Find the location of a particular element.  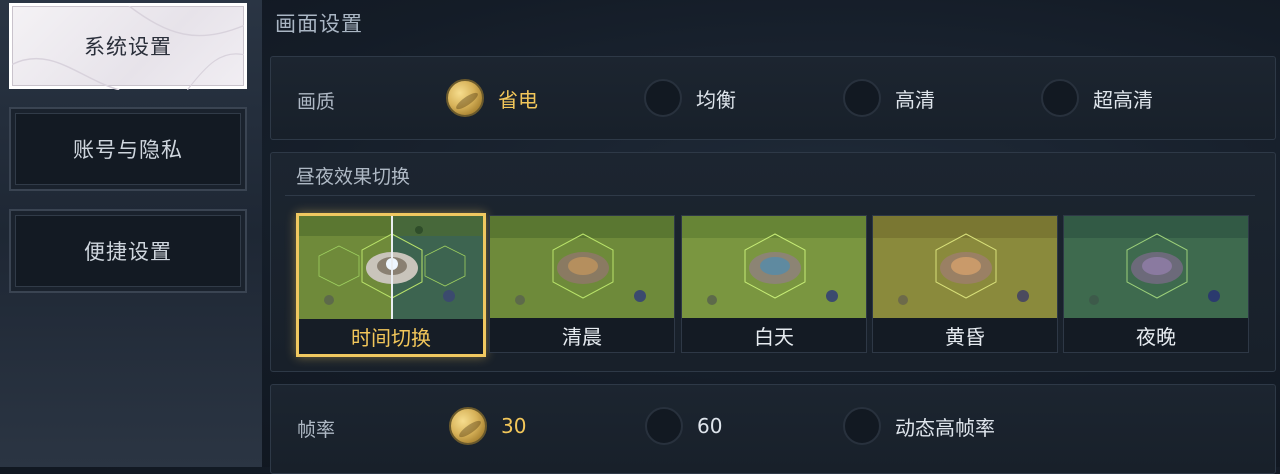

sidebar-item-label: 系统设置 is located at coordinates (128, 47).